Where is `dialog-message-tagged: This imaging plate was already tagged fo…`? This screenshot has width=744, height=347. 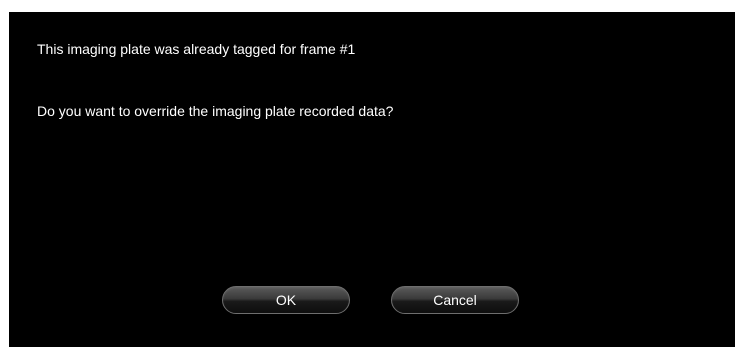
dialog-message-tagged: This imaging plate was already tagged fo… is located at coordinates (196, 49).